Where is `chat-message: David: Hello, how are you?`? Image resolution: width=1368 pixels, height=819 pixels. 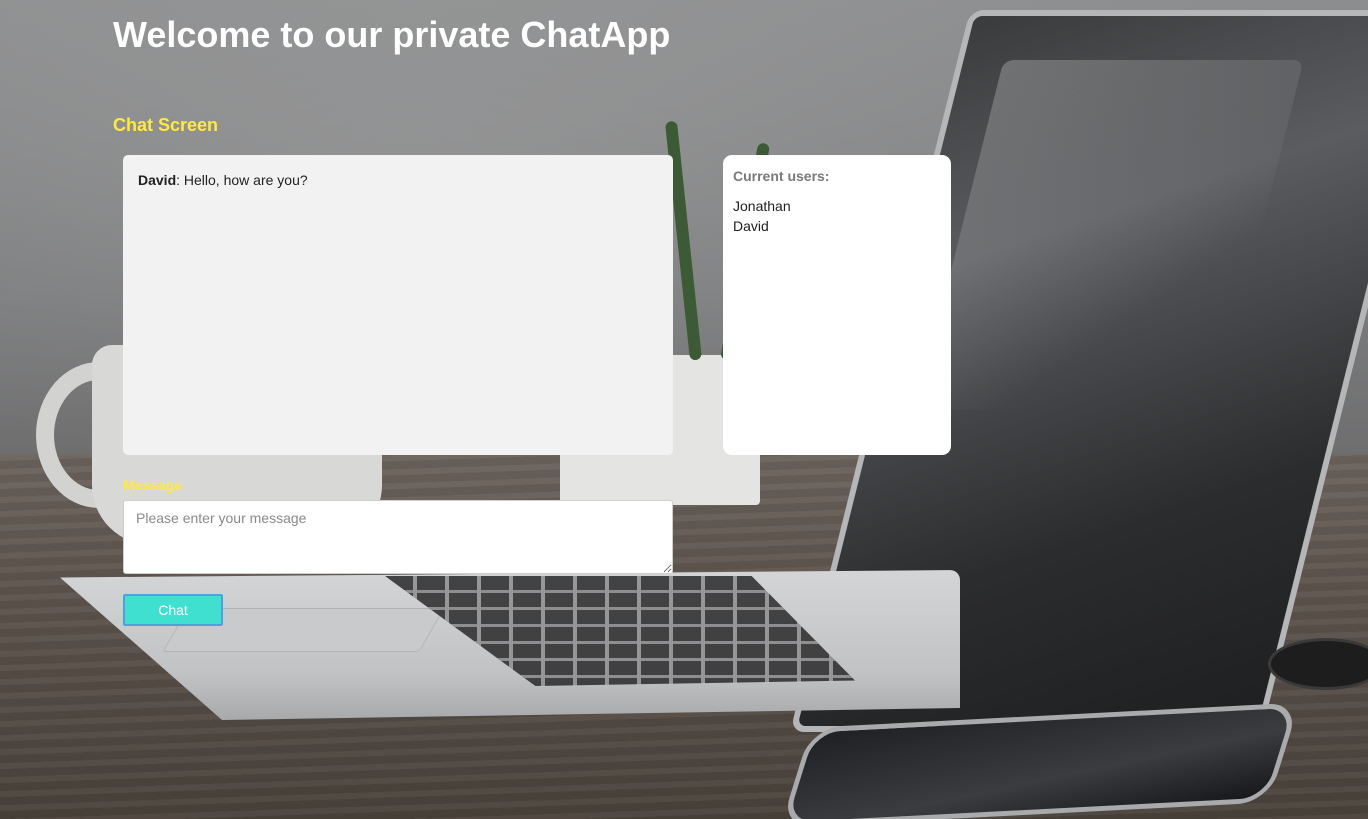
chat-message: David: Hello, how are you? is located at coordinates (398, 180).